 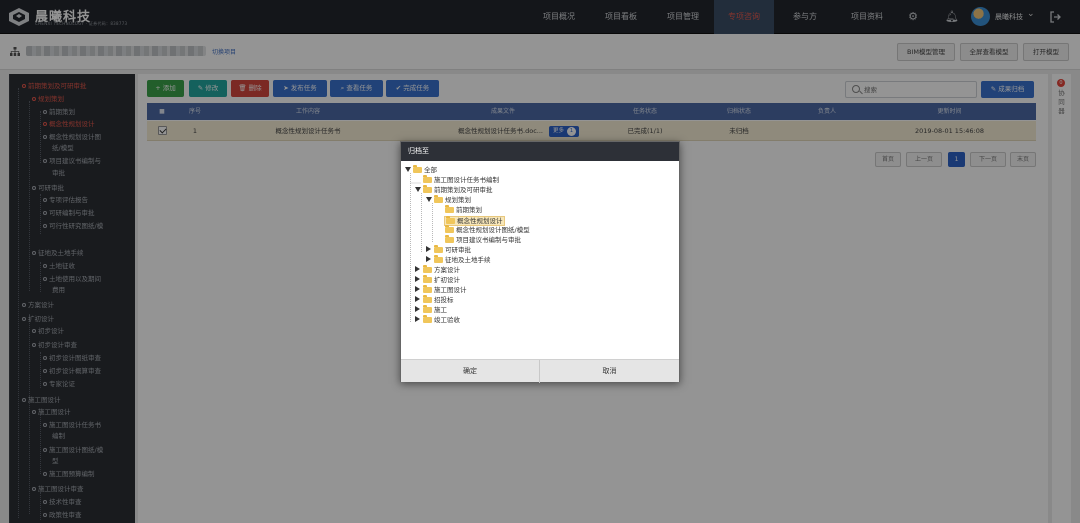 What do you see at coordinates (461, 180) in the screenshot?
I see `folder-node: 施工图设计任务书编制` at bounding box center [461, 180].